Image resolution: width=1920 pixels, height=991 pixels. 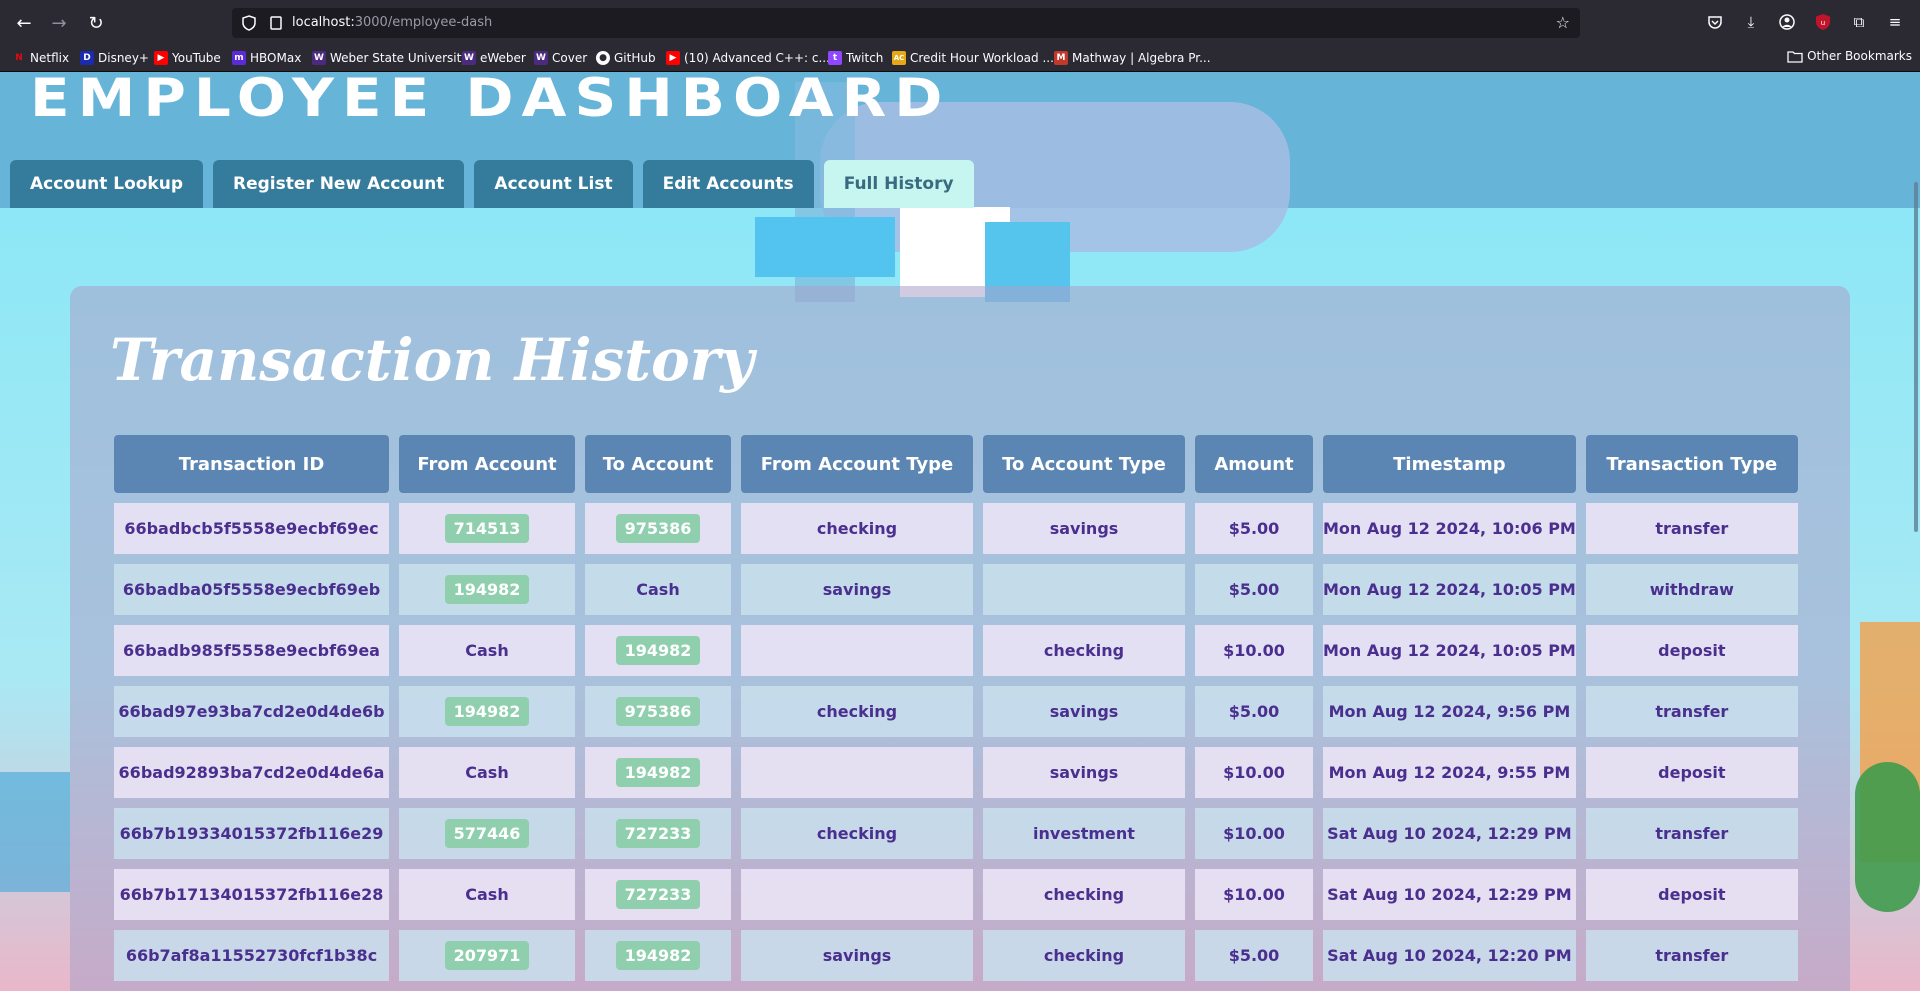 I want to click on bookmark-hbomax: m HBOMax, so click(x=266, y=58).